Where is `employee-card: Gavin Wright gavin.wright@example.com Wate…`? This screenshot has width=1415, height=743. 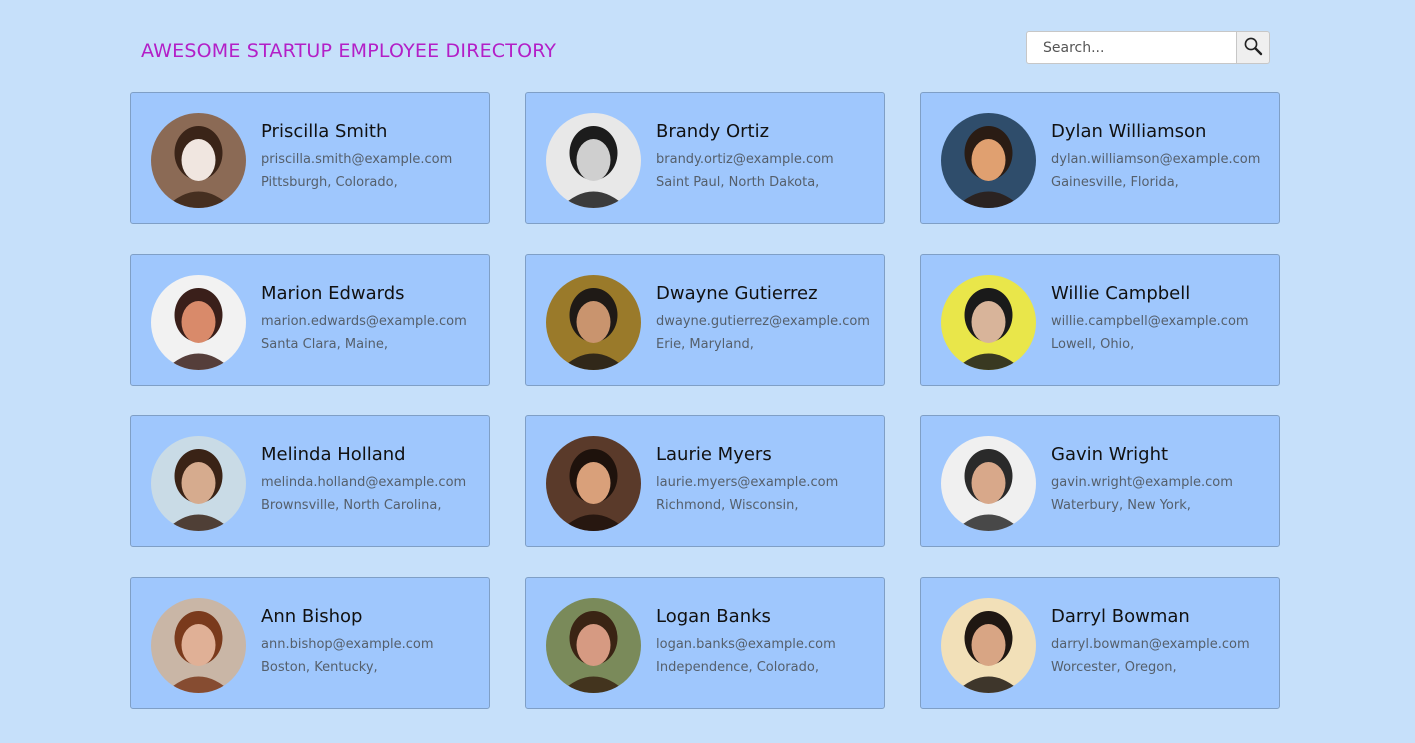 employee-card: Gavin Wright gavin.wright@example.com Wate… is located at coordinates (1100, 481).